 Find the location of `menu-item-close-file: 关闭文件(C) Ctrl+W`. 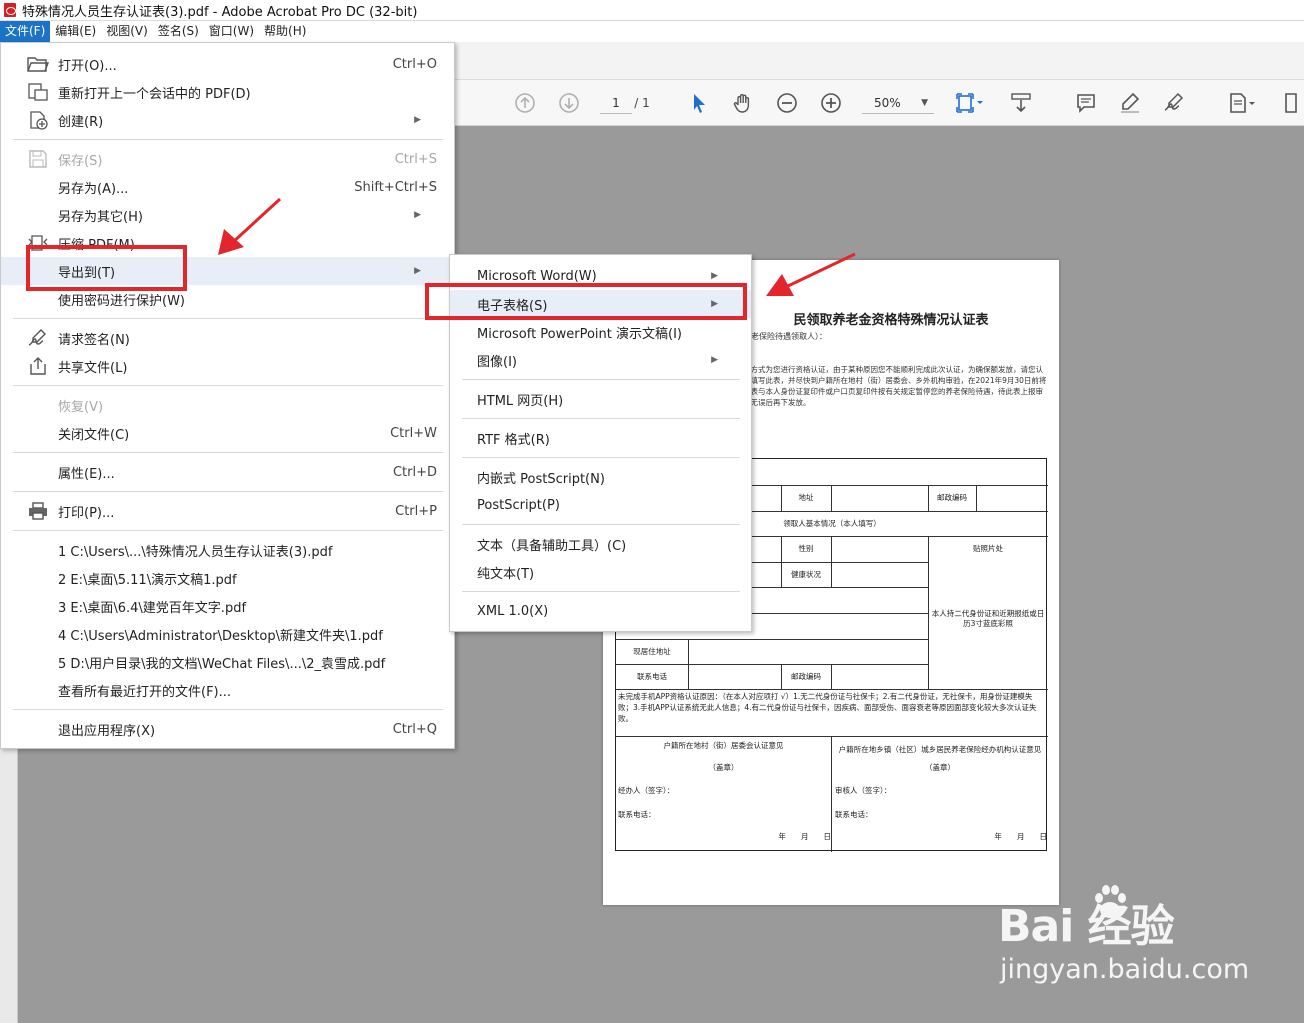

menu-item-close-file: 关闭文件(C) Ctrl+W is located at coordinates (227, 433).